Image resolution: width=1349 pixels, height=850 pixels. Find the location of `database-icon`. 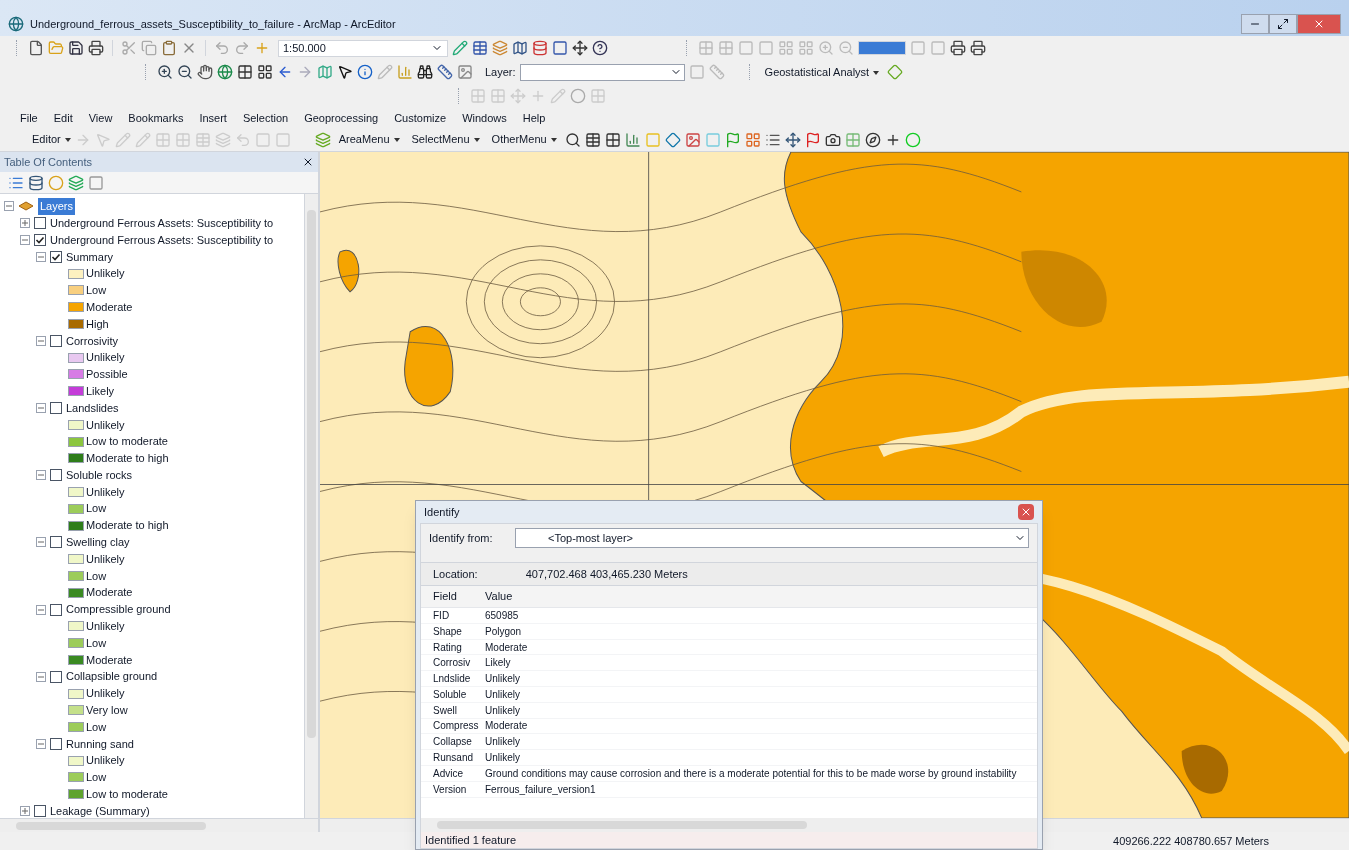

database-icon is located at coordinates (540, 48).